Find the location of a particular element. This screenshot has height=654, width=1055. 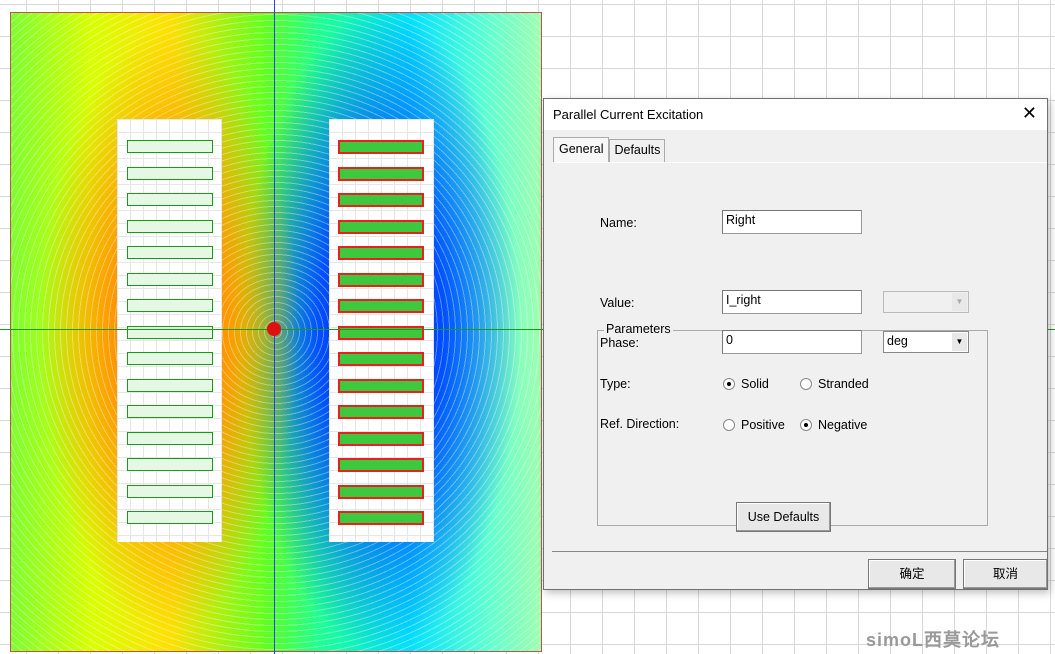

phase-input: 0 is located at coordinates (792, 342).